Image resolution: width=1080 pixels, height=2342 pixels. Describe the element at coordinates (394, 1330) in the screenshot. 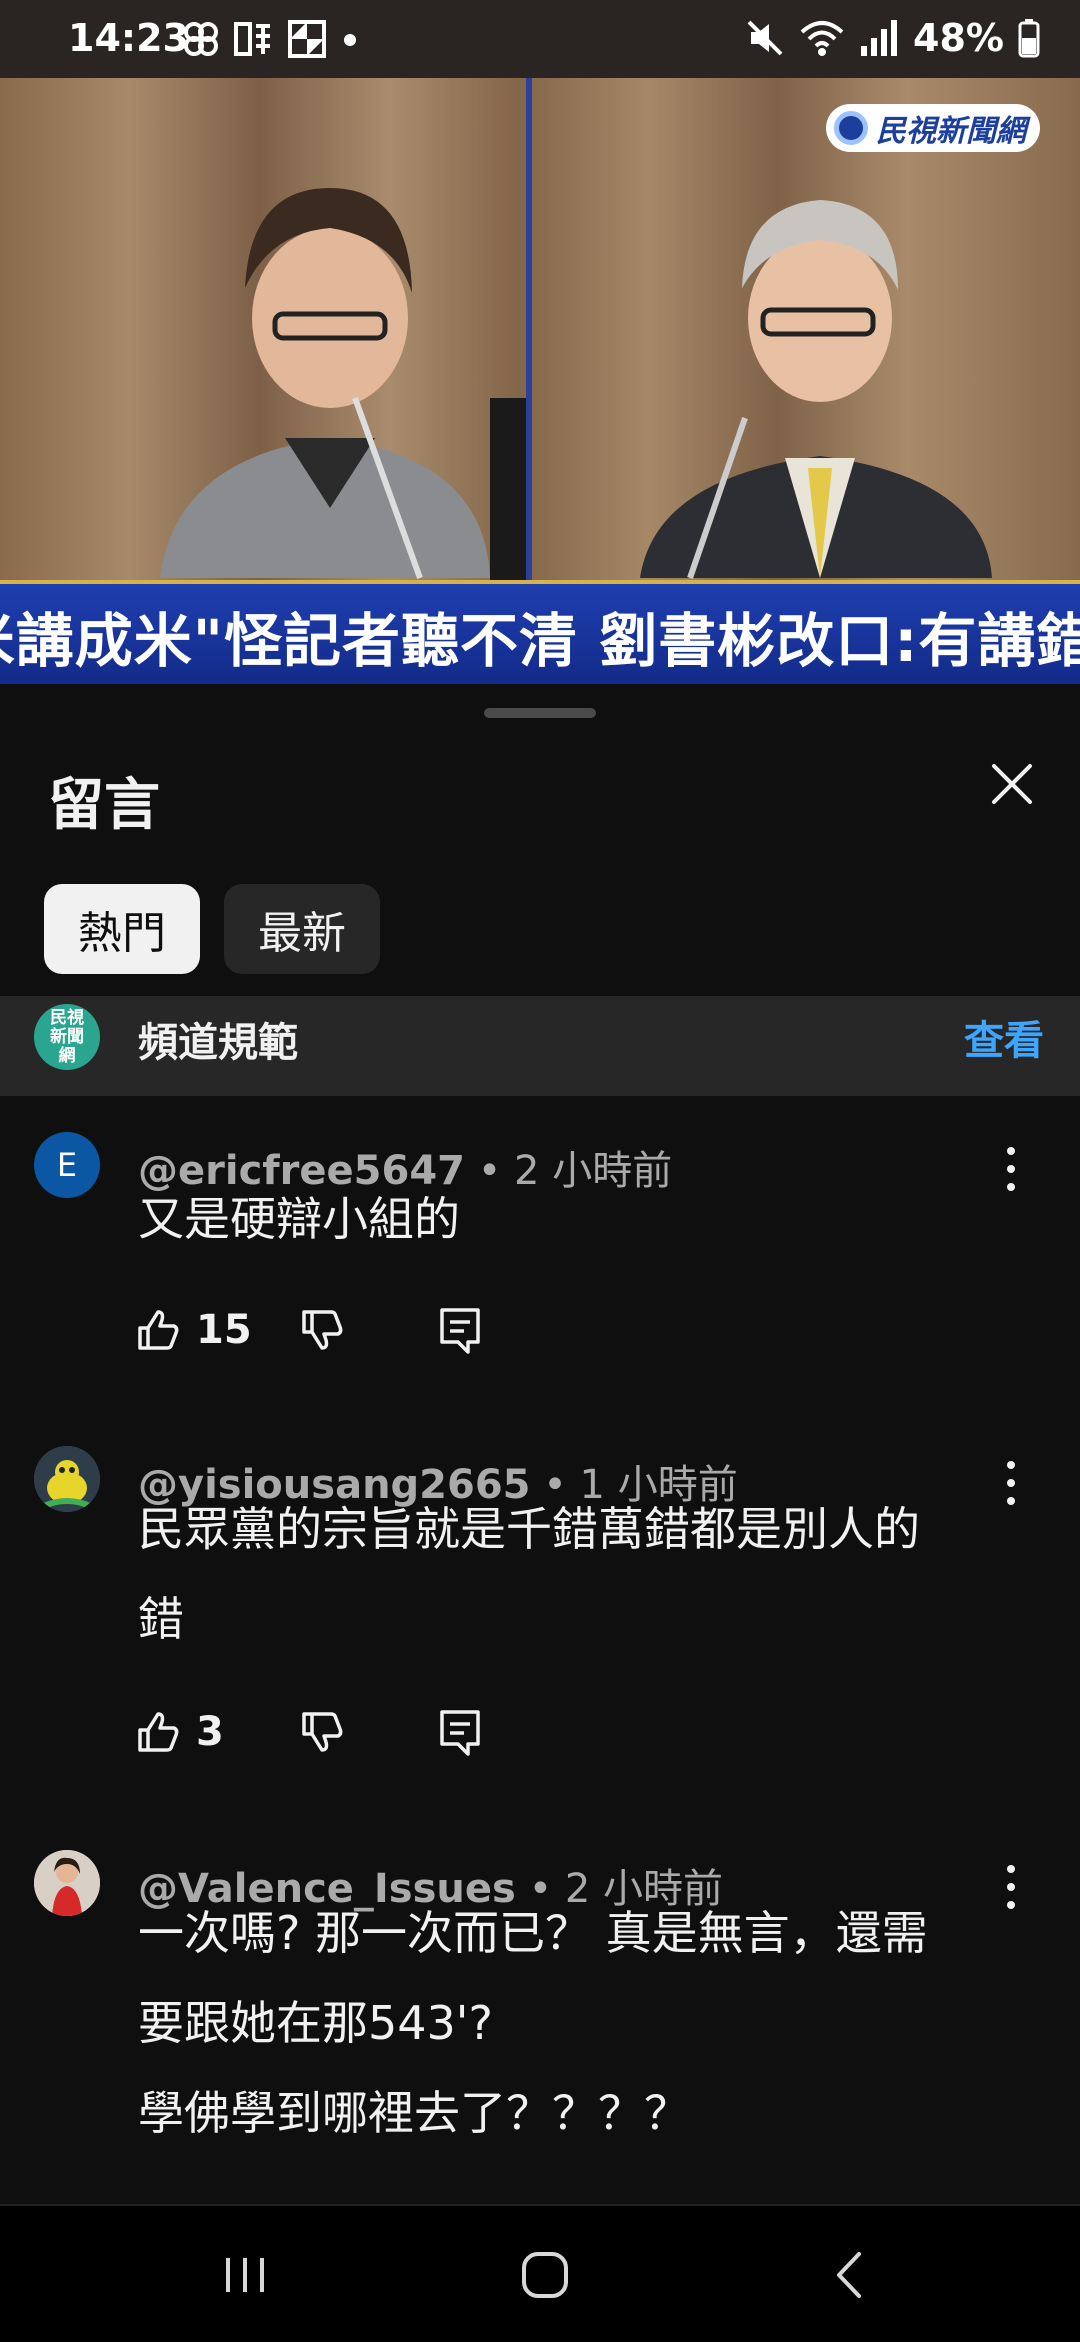

I see `comment-actions: 15` at that location.